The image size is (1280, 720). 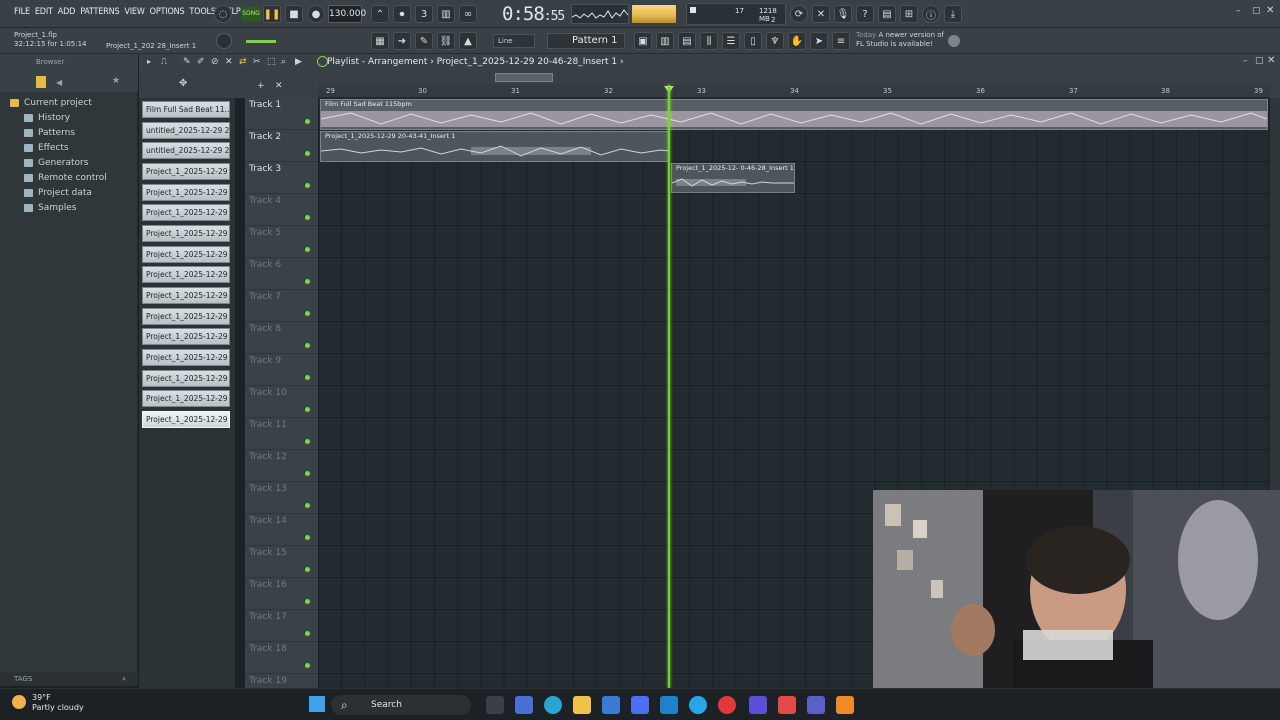 What do you see at coordinates (643, 41) in the screenshot?
I see `playlist-icon: ▣` at bounding box center [643, 41].